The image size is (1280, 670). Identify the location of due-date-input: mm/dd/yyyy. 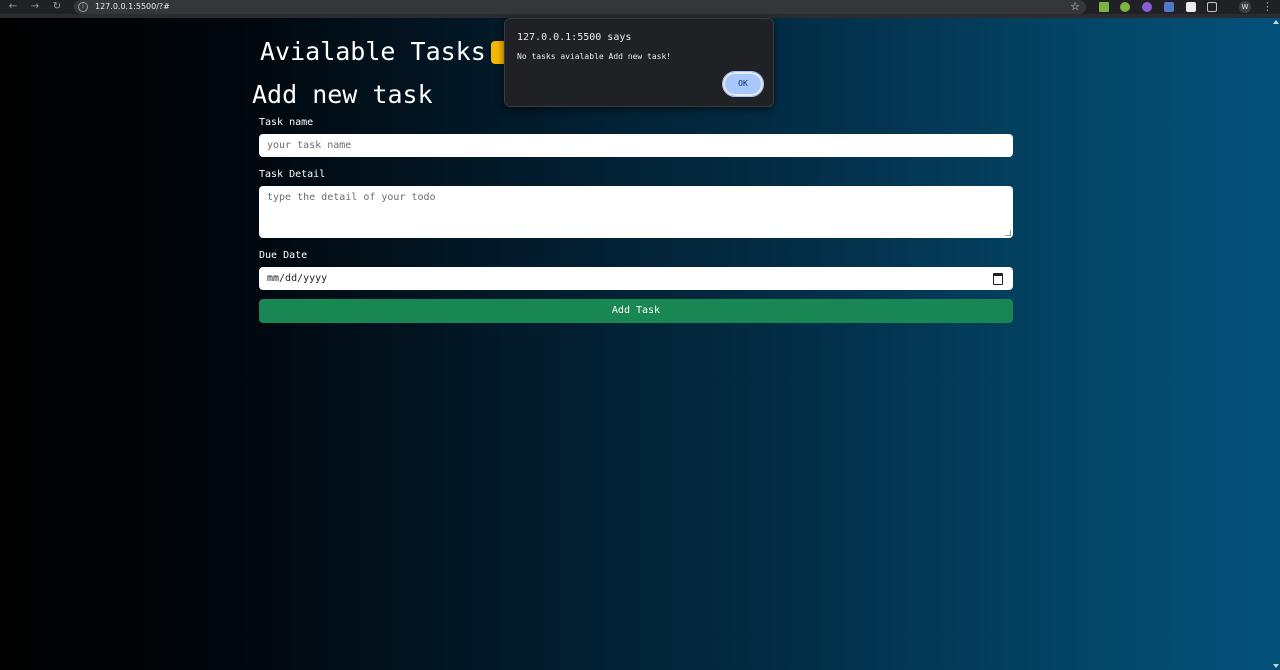
(636, 278).